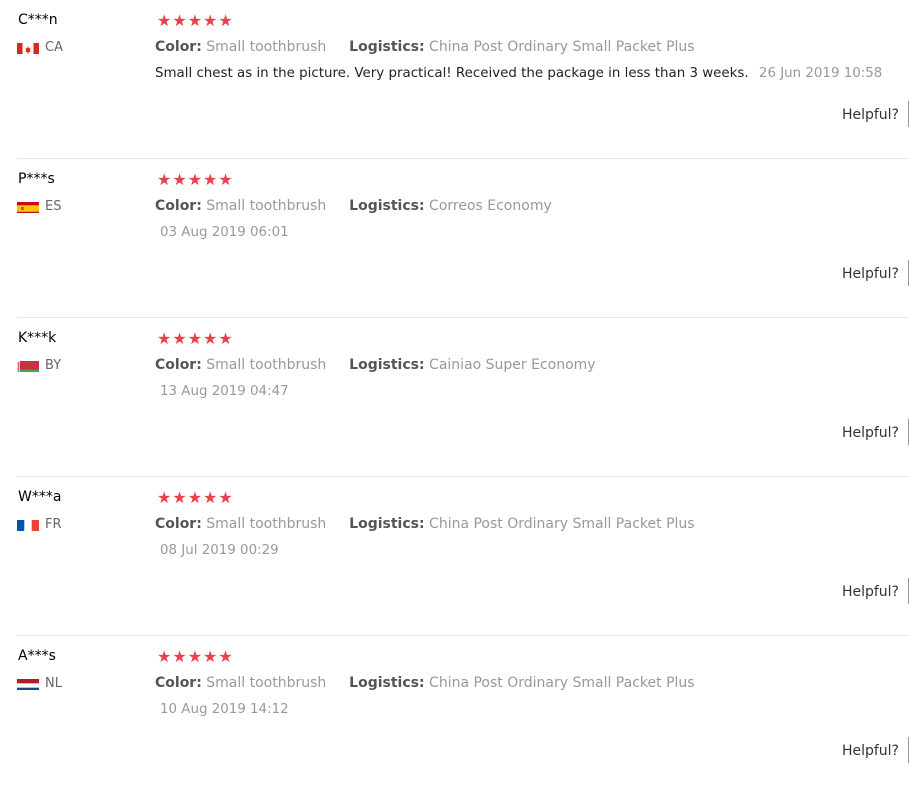  Describe the element at coordinates (40, 497) in the screenshot. I see `reviewer-name: W***a` at that location.